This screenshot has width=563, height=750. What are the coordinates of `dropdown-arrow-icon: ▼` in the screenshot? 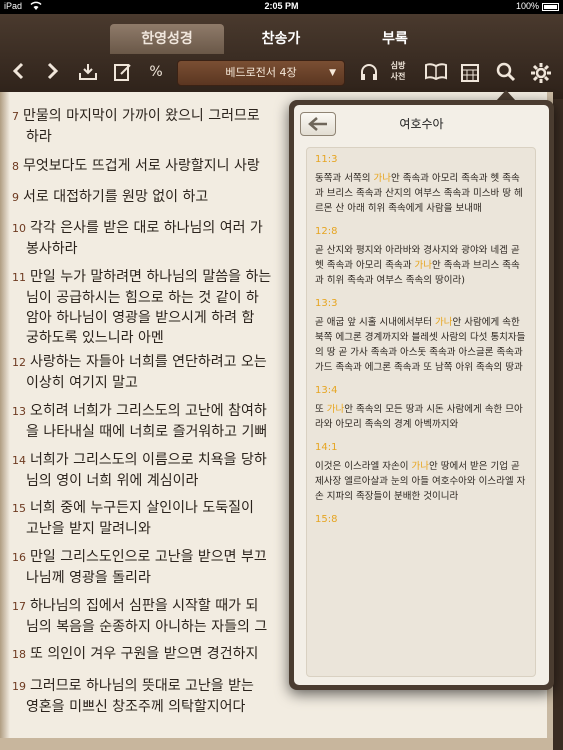 It's located at (332, 73).